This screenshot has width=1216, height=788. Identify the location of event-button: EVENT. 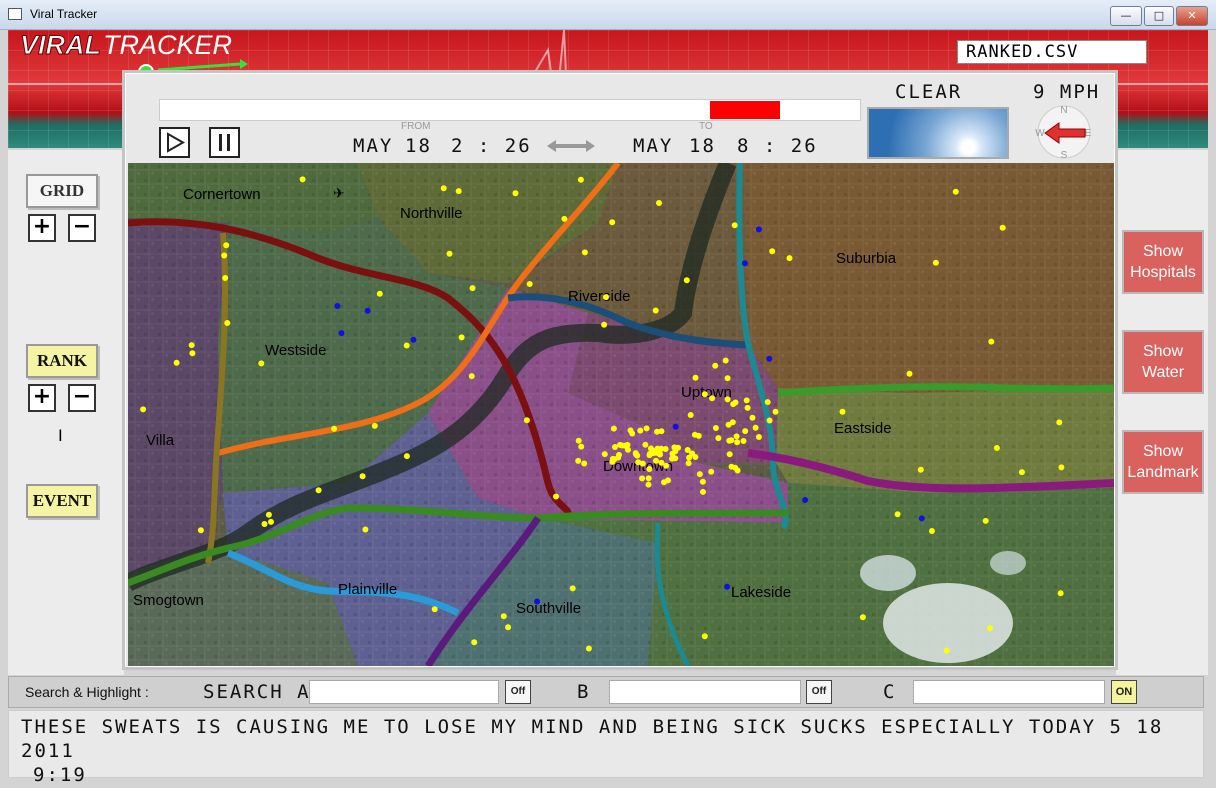
(62, 501).